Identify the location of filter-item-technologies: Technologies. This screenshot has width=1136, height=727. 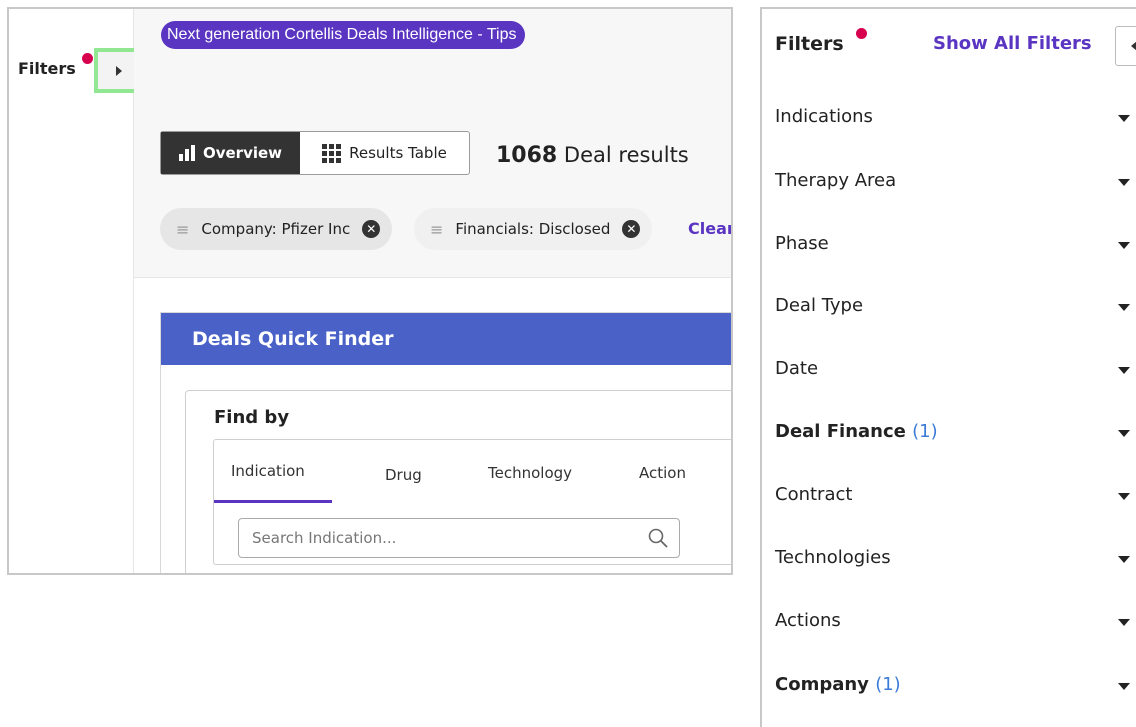
(955, 564).